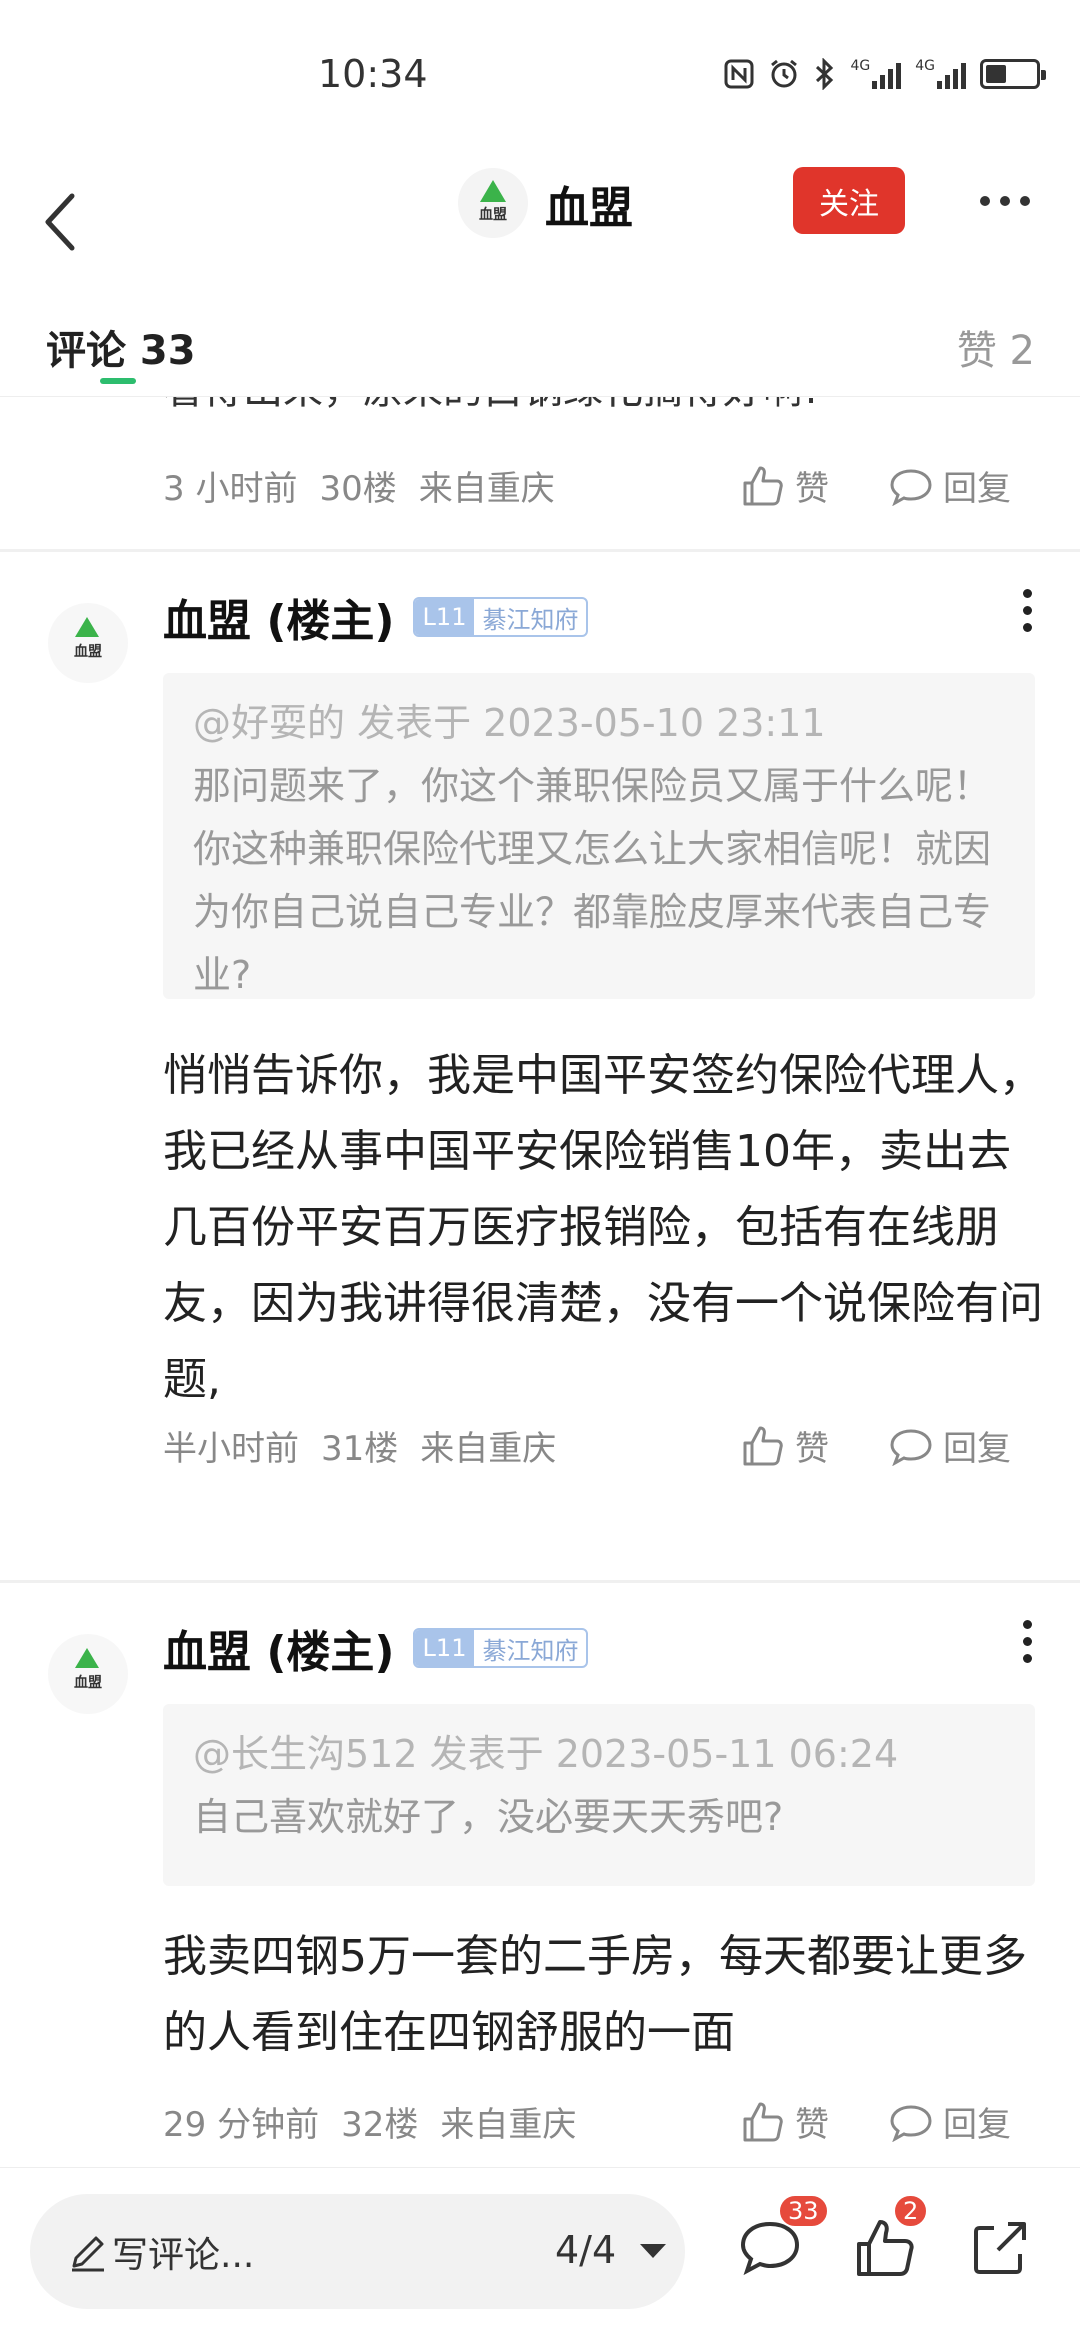 Image resolution: width=1080 pixels, height=2340 pixels. Describe the element at coordinates (891, 2237) in the screenshot. I see `like-post-button: 2` at that location.